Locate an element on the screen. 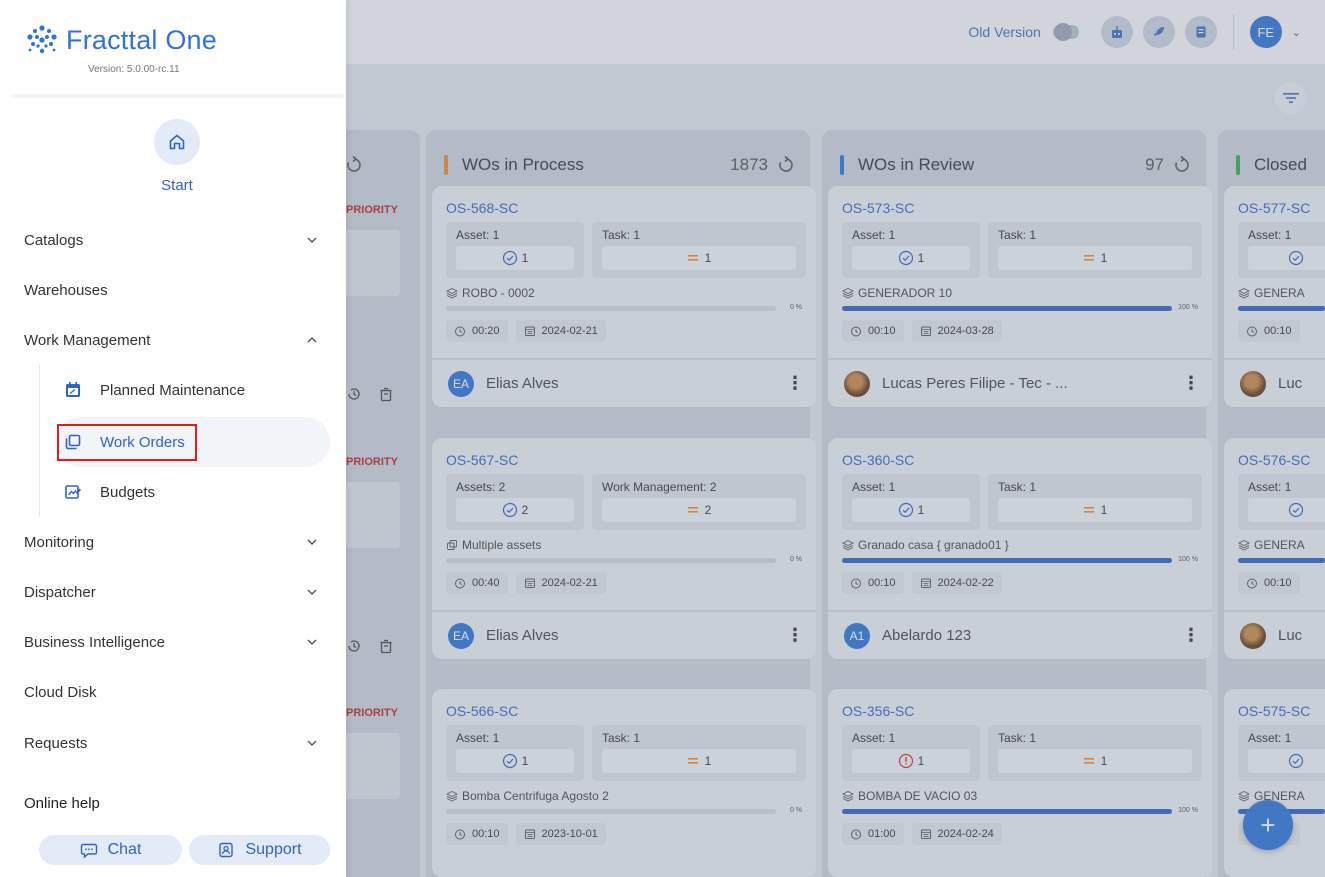 This screenshot has width=1325, height=877. sidebar-item-label: Cloud Disk is located at coordinates (60, 692).